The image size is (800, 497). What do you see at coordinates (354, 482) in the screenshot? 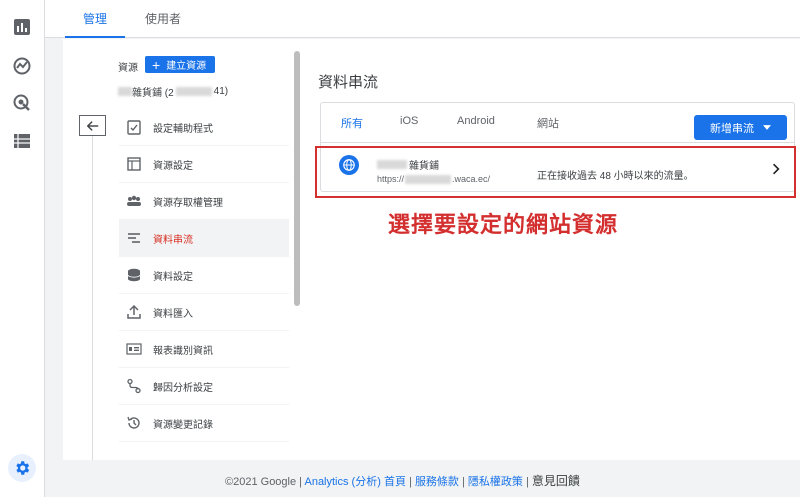
I see `analytics-home-link: Analytics (分析) 首頁` at bounding box center [354, 482].